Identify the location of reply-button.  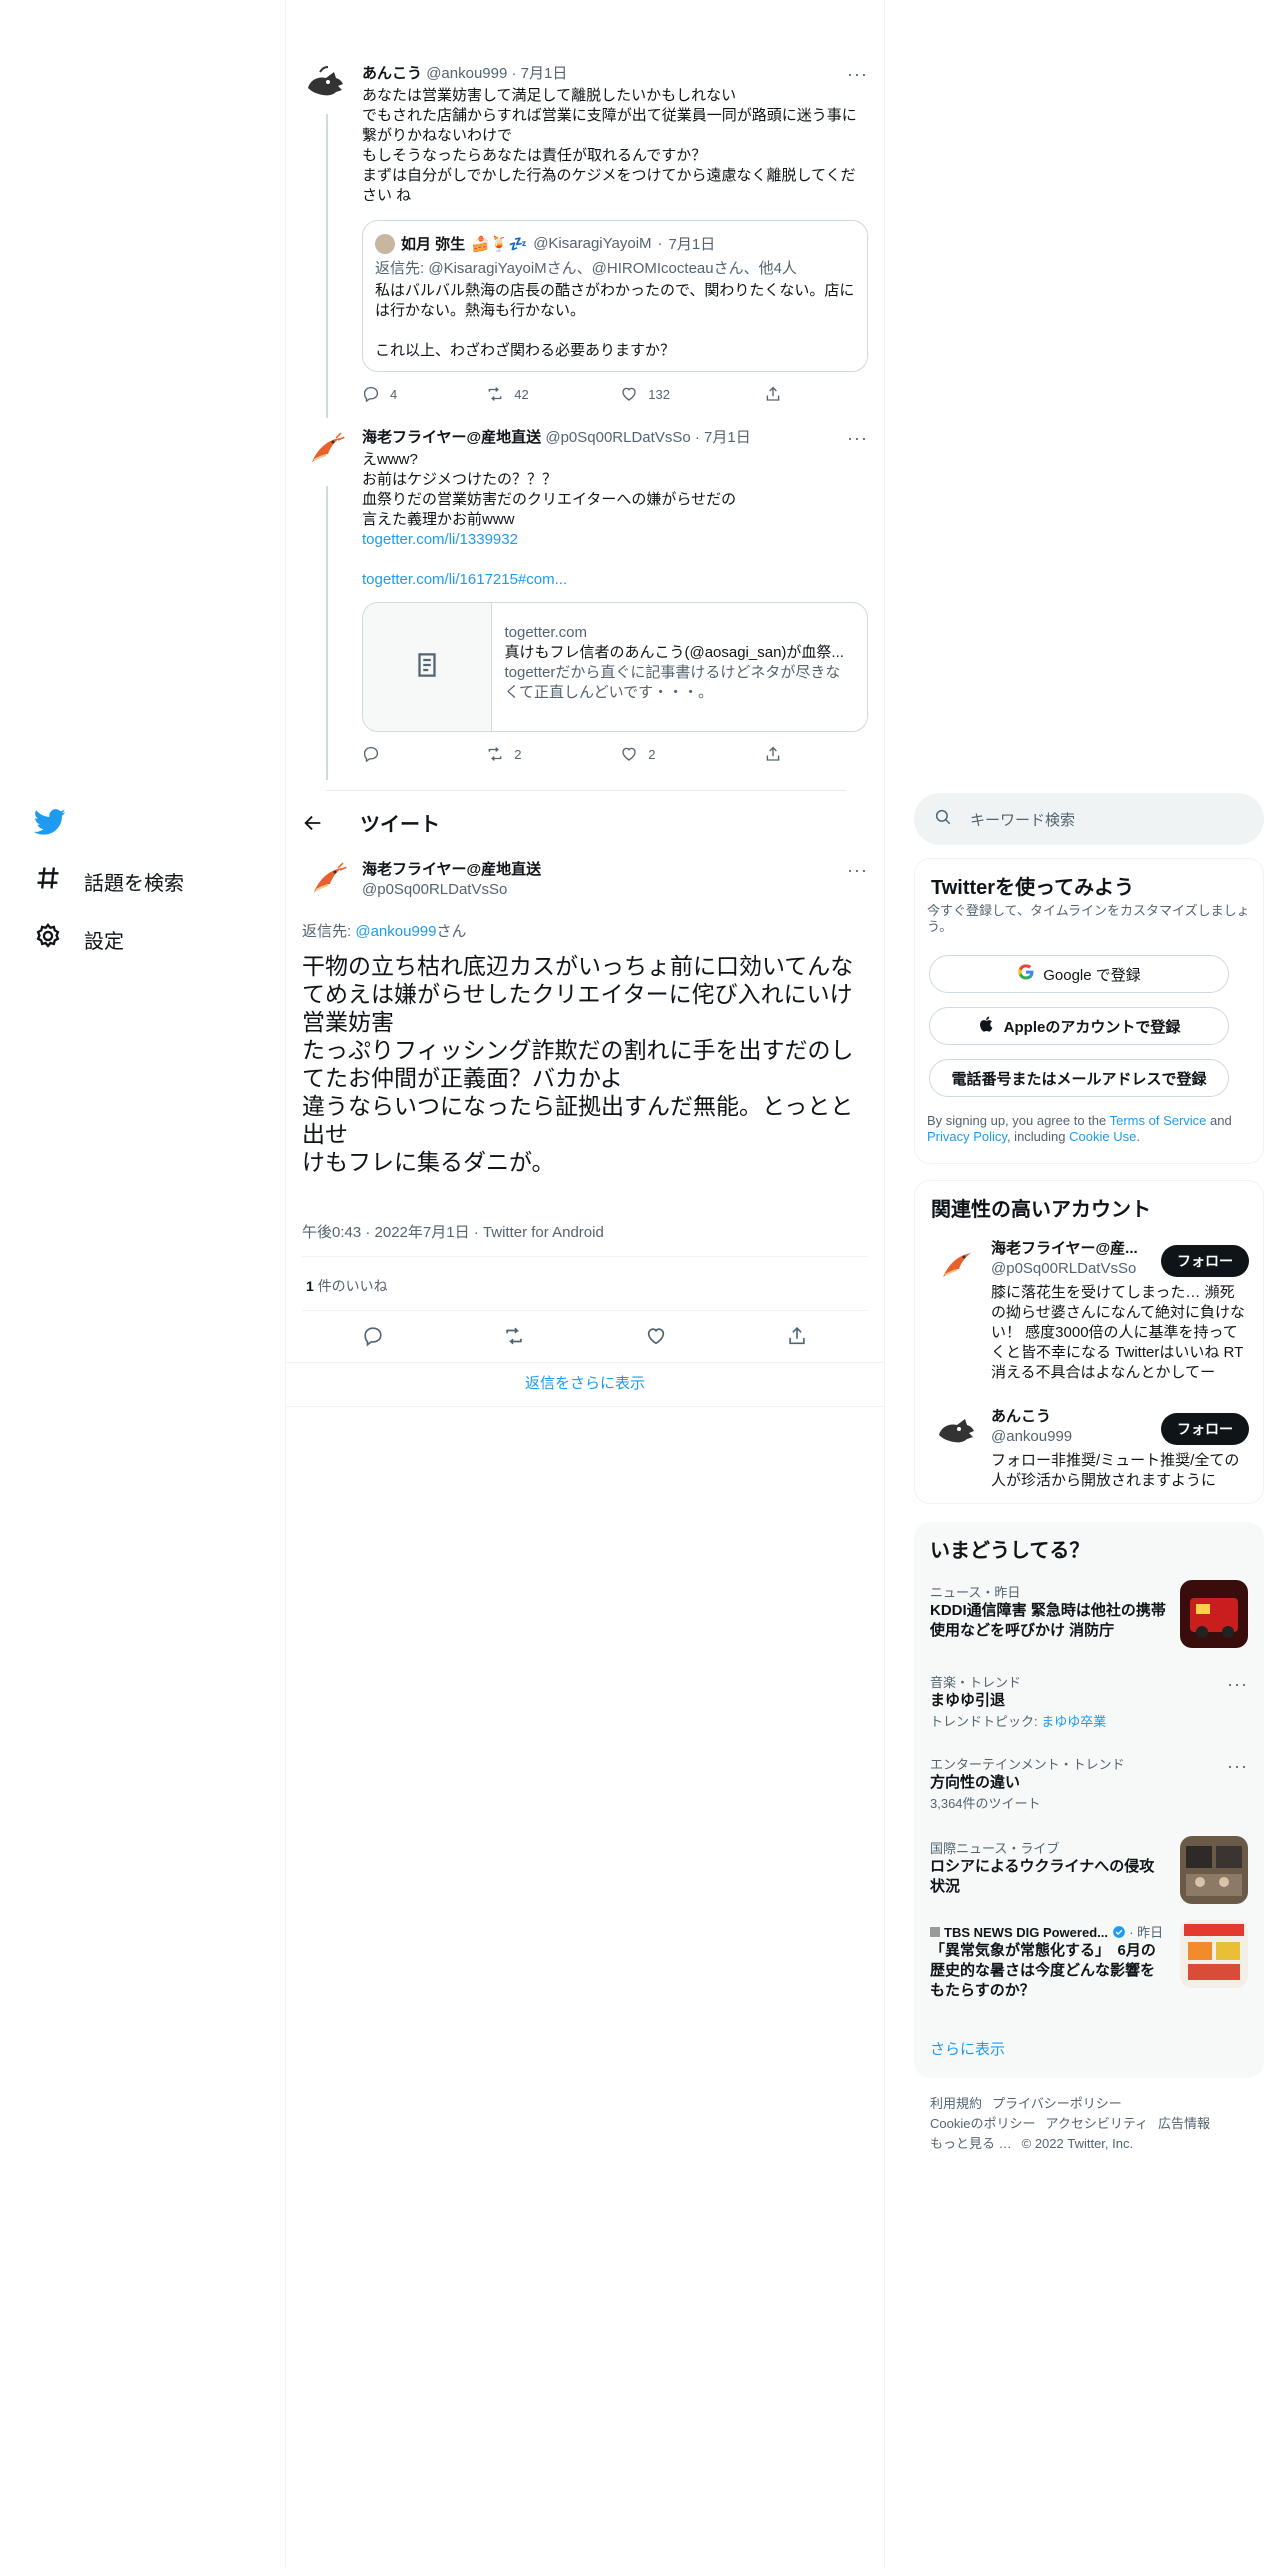
(424, 754).